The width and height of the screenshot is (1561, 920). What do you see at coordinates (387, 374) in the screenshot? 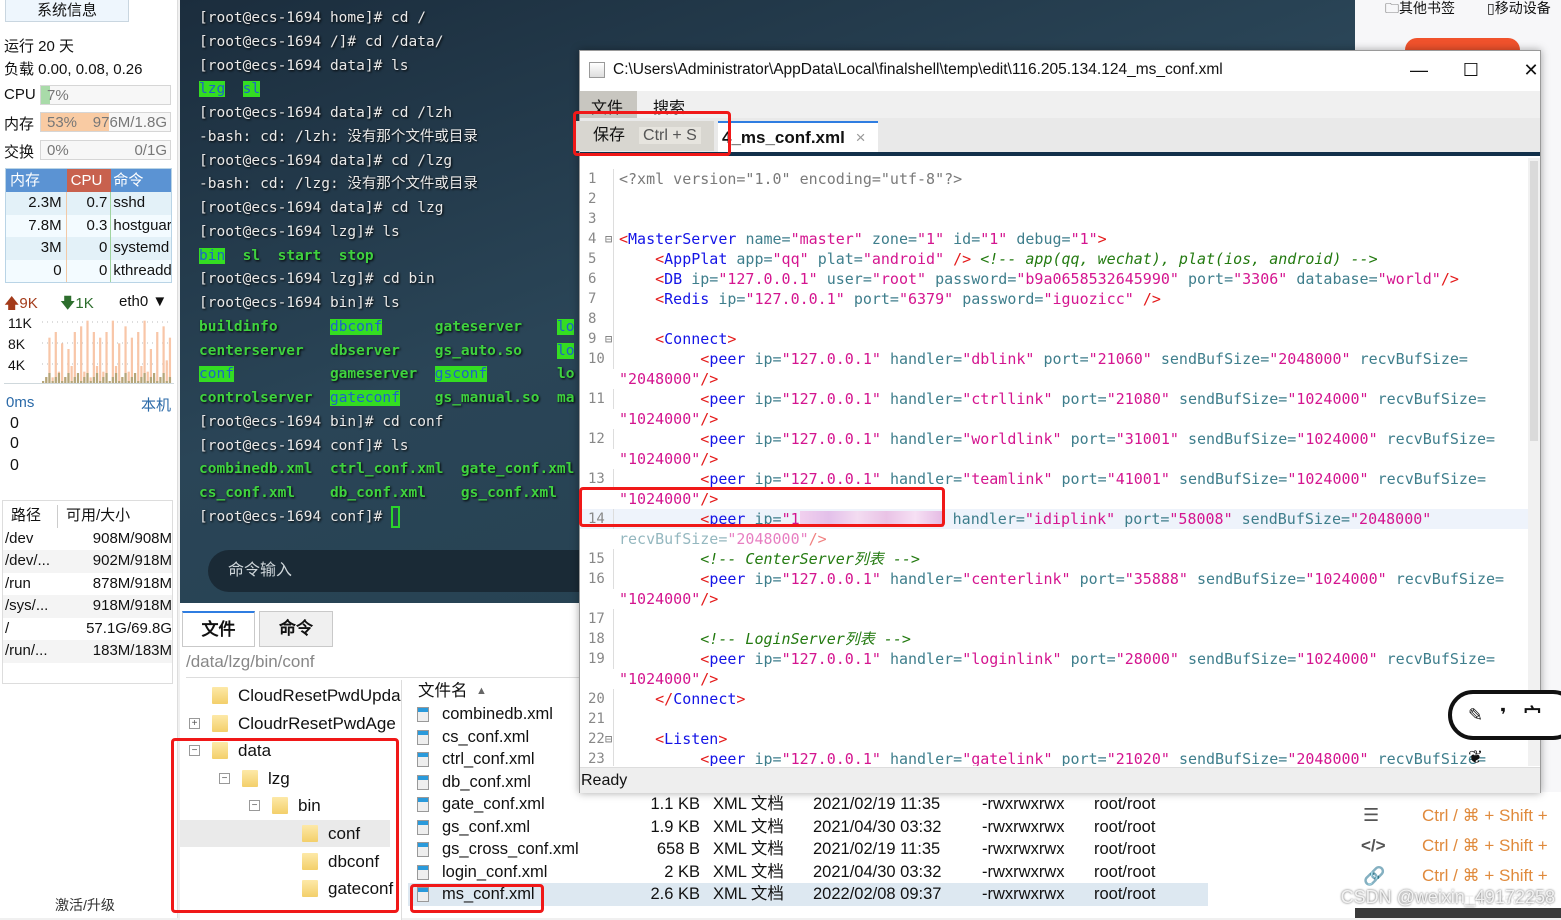
I see `terminal-output: conf gameserver gsconf lo` at bounding box center [387, 374].